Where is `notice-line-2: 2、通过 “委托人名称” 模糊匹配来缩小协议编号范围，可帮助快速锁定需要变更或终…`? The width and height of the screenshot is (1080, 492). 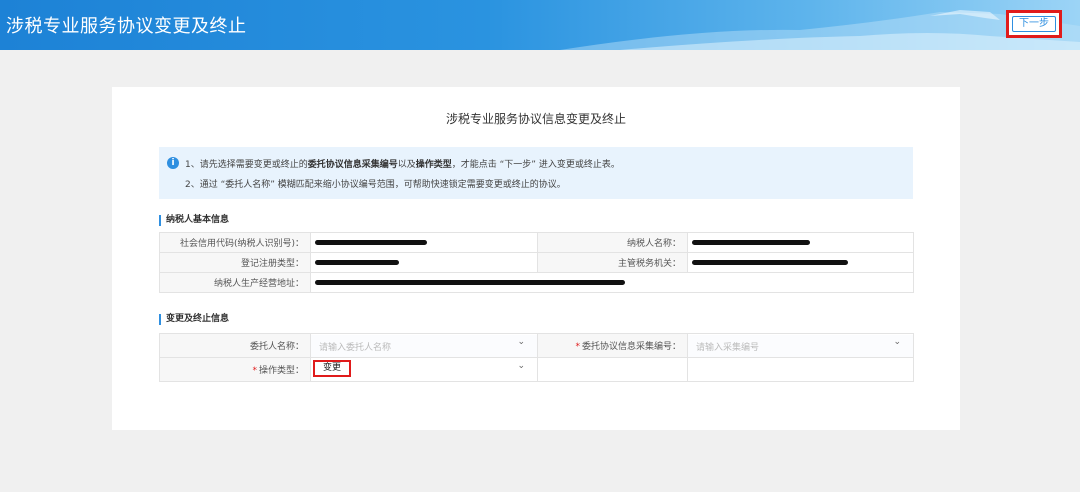
notice-line-2: 2、通过 “委托人名称” 模糊匹配来缩小协议编号范围，可帮助快速锁定需要变更或终… is located at coordinates (375, 185).